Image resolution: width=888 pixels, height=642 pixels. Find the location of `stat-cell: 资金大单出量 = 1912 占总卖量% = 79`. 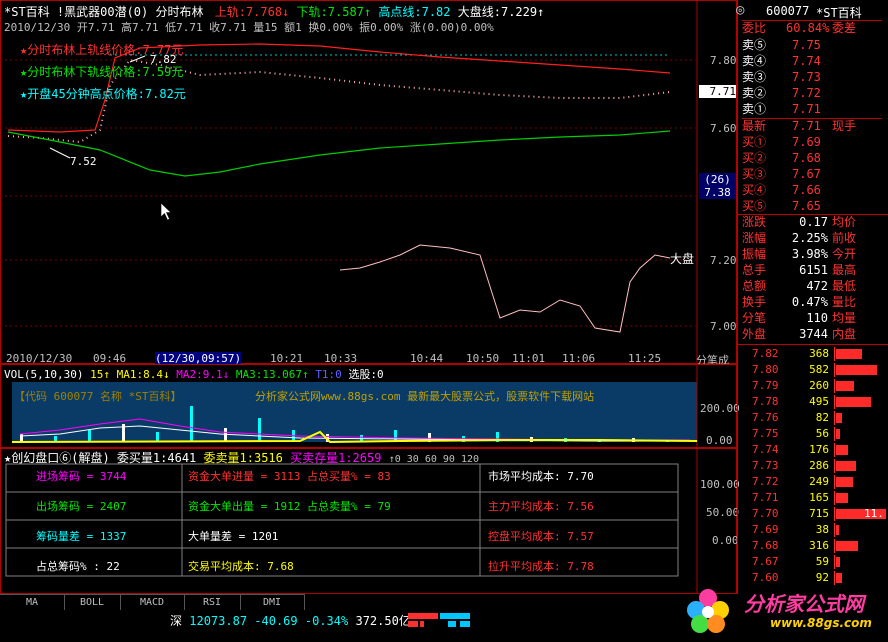

stat-cell: 资金大单出量 = 1912 占总卖量% = 79 is located at coordinates (289, 506).